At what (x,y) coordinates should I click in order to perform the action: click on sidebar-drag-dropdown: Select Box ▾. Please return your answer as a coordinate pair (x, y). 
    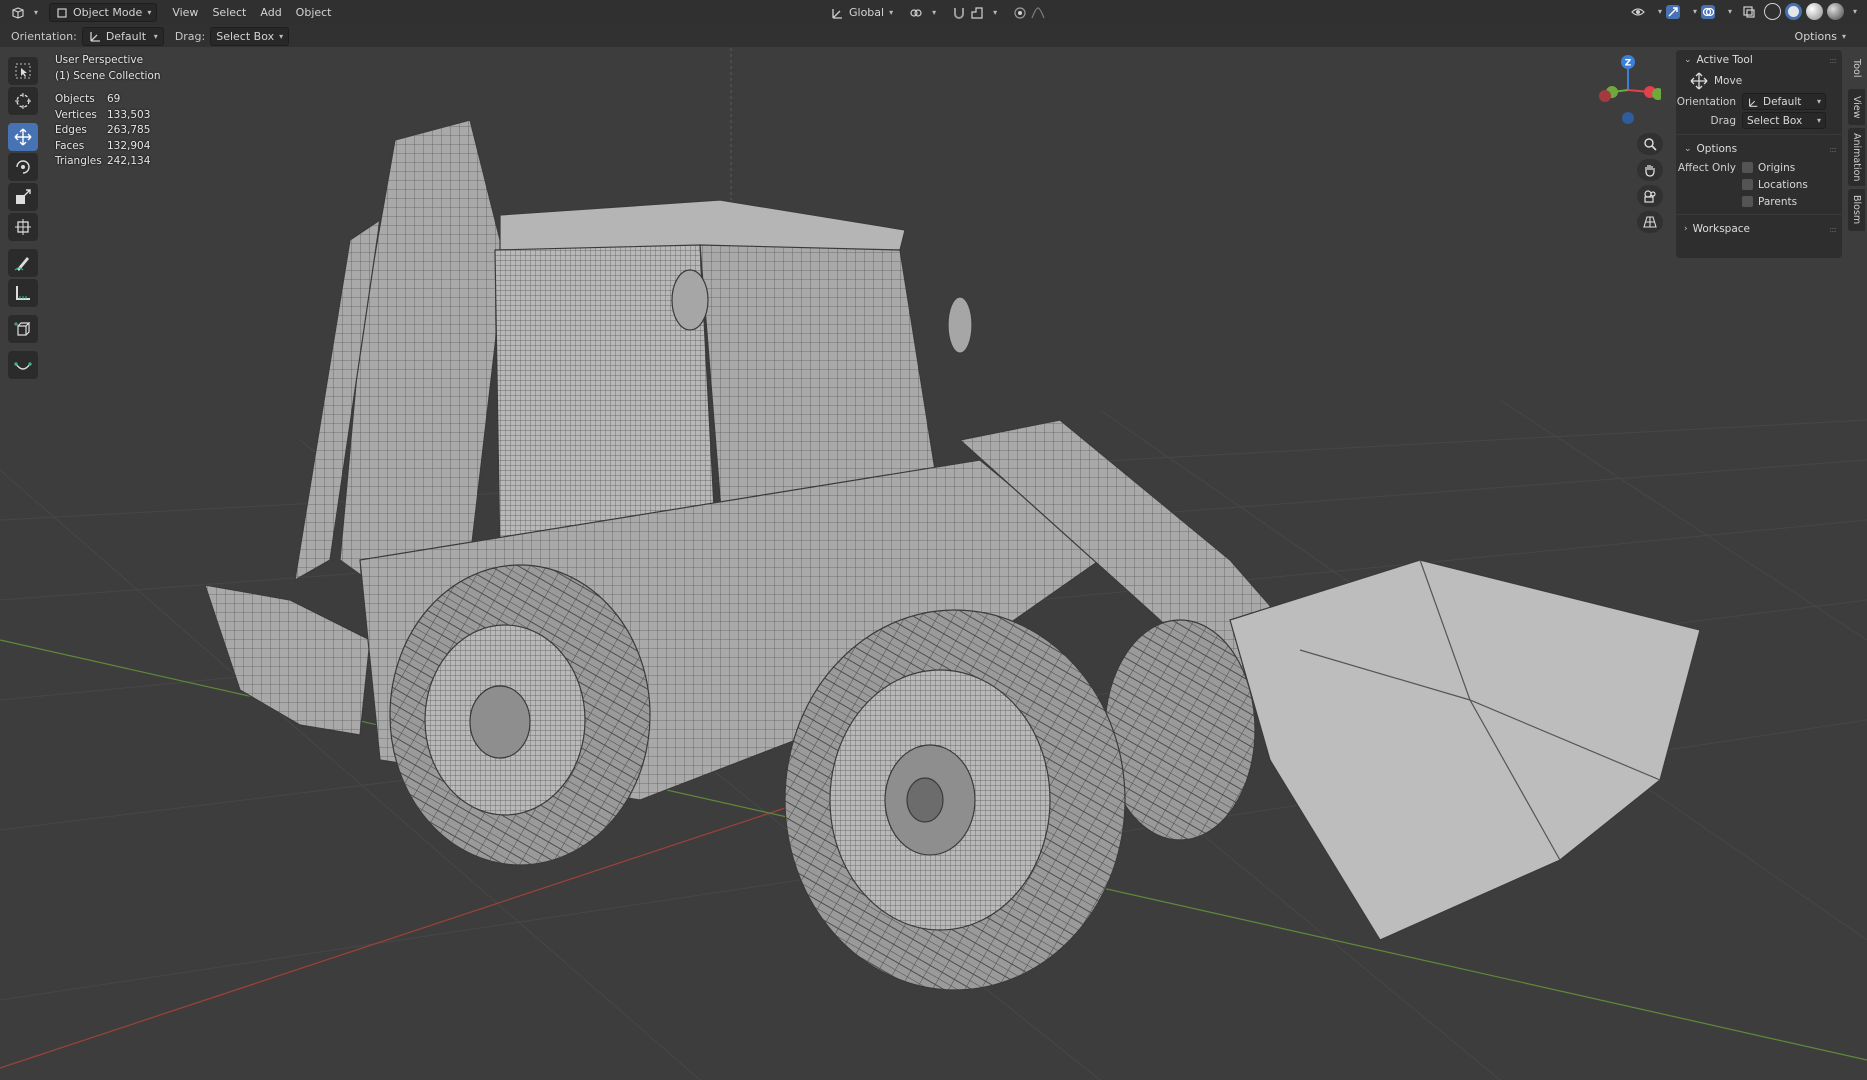
    Looking at the image, I should click on (1784, 120).